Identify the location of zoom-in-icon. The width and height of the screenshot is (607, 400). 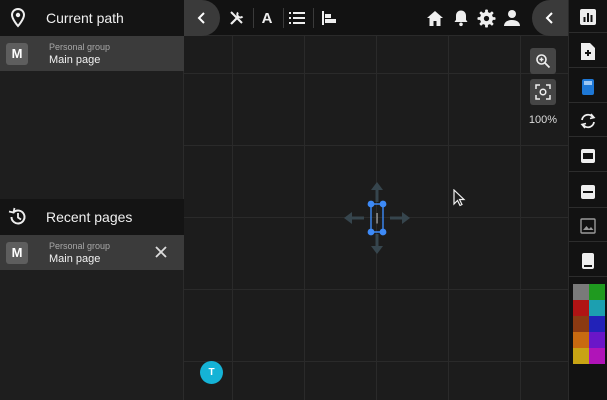
(543, 61).